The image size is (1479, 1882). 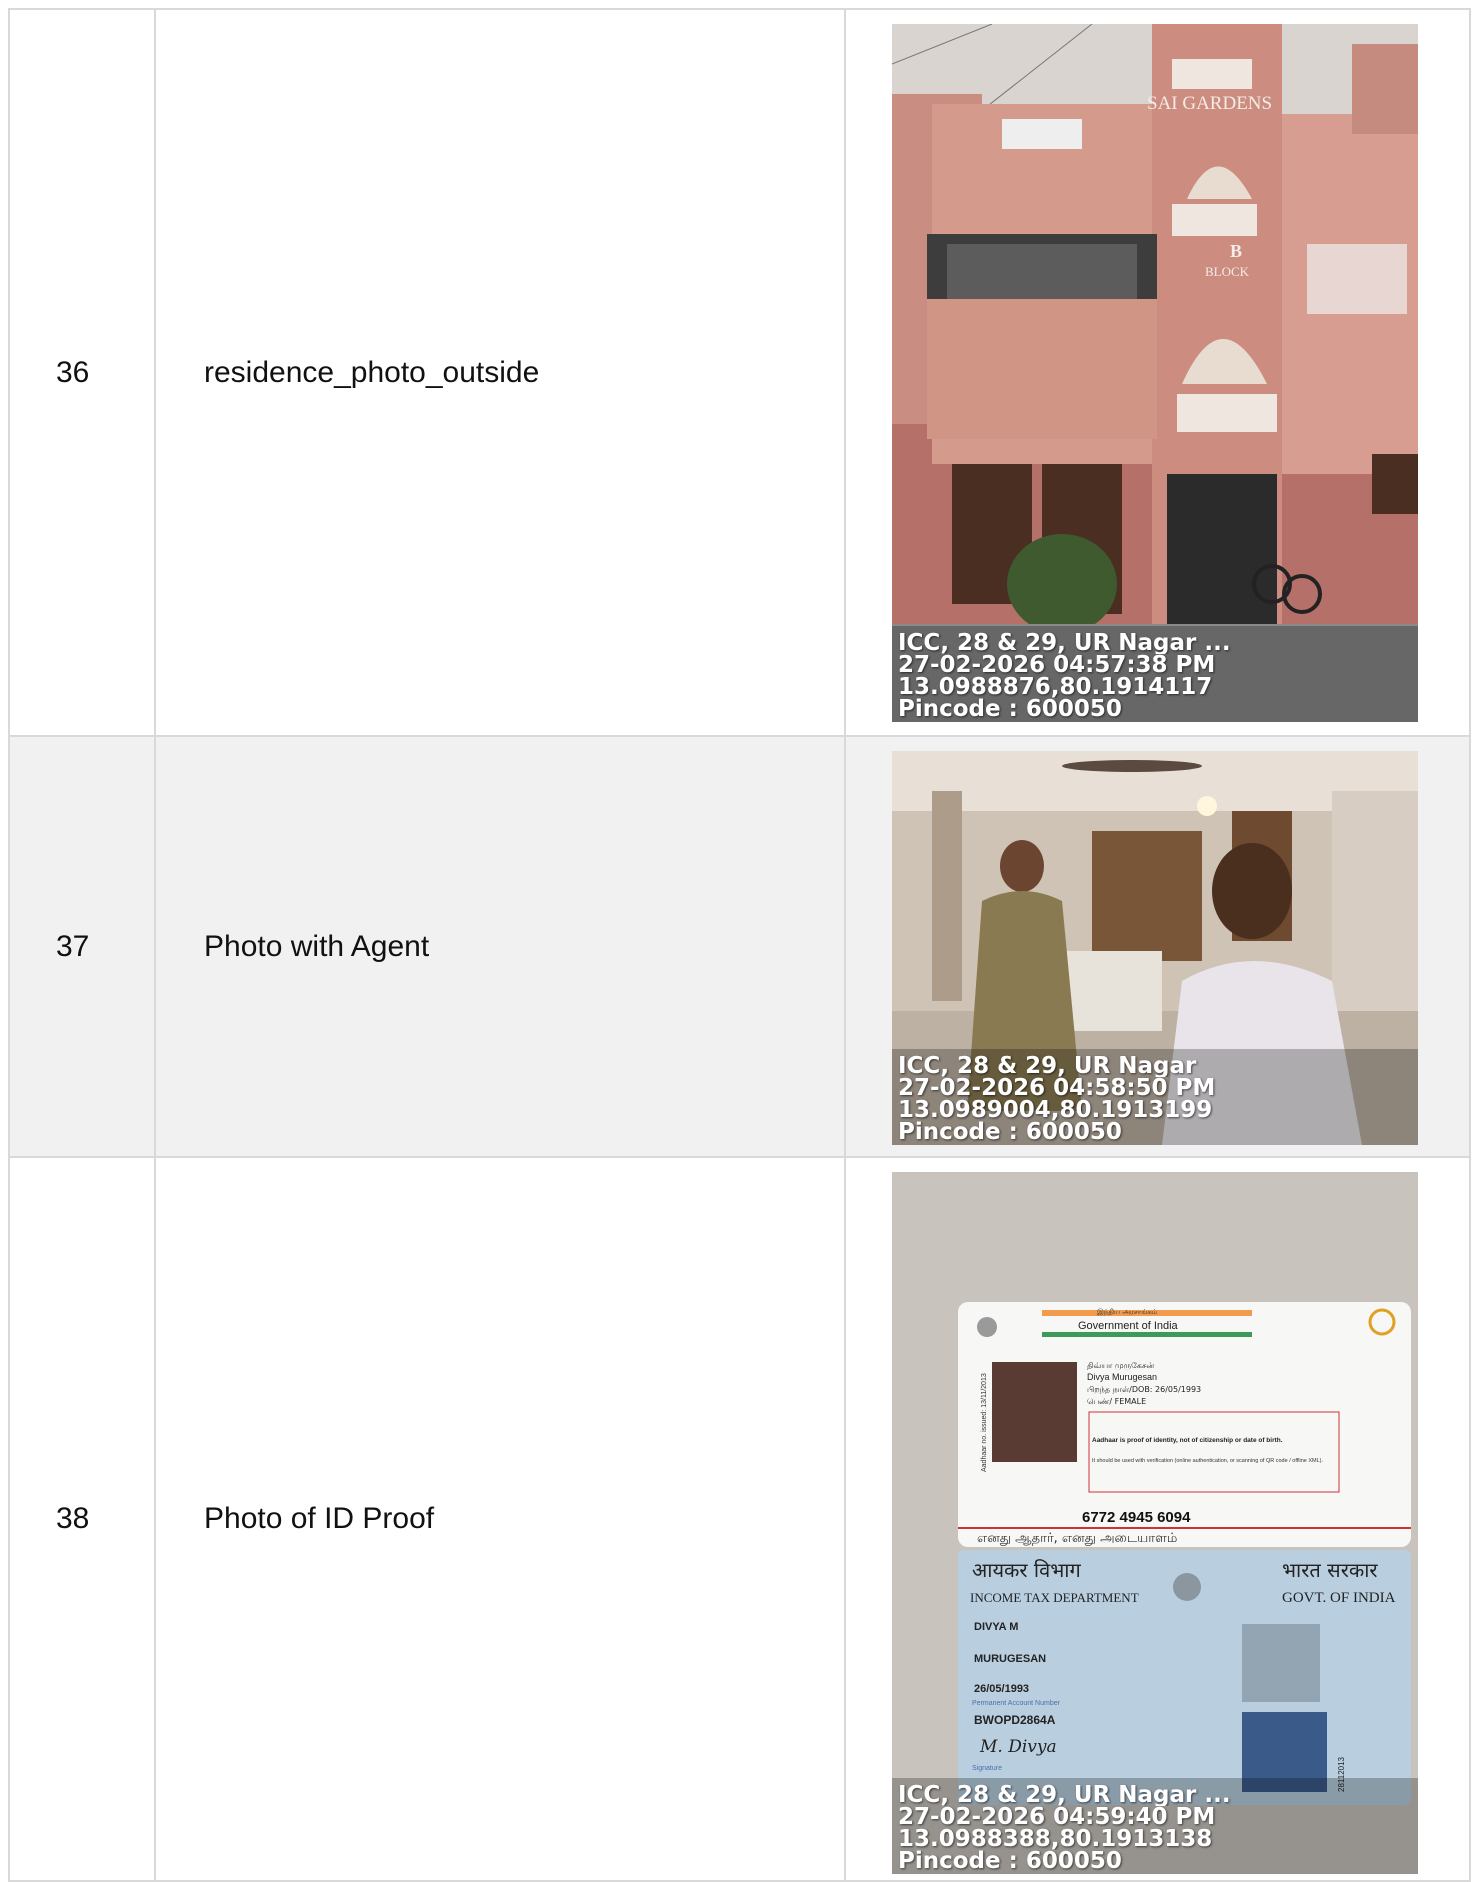 I want to click on emblem-icon, so click(x=987, y=1327).